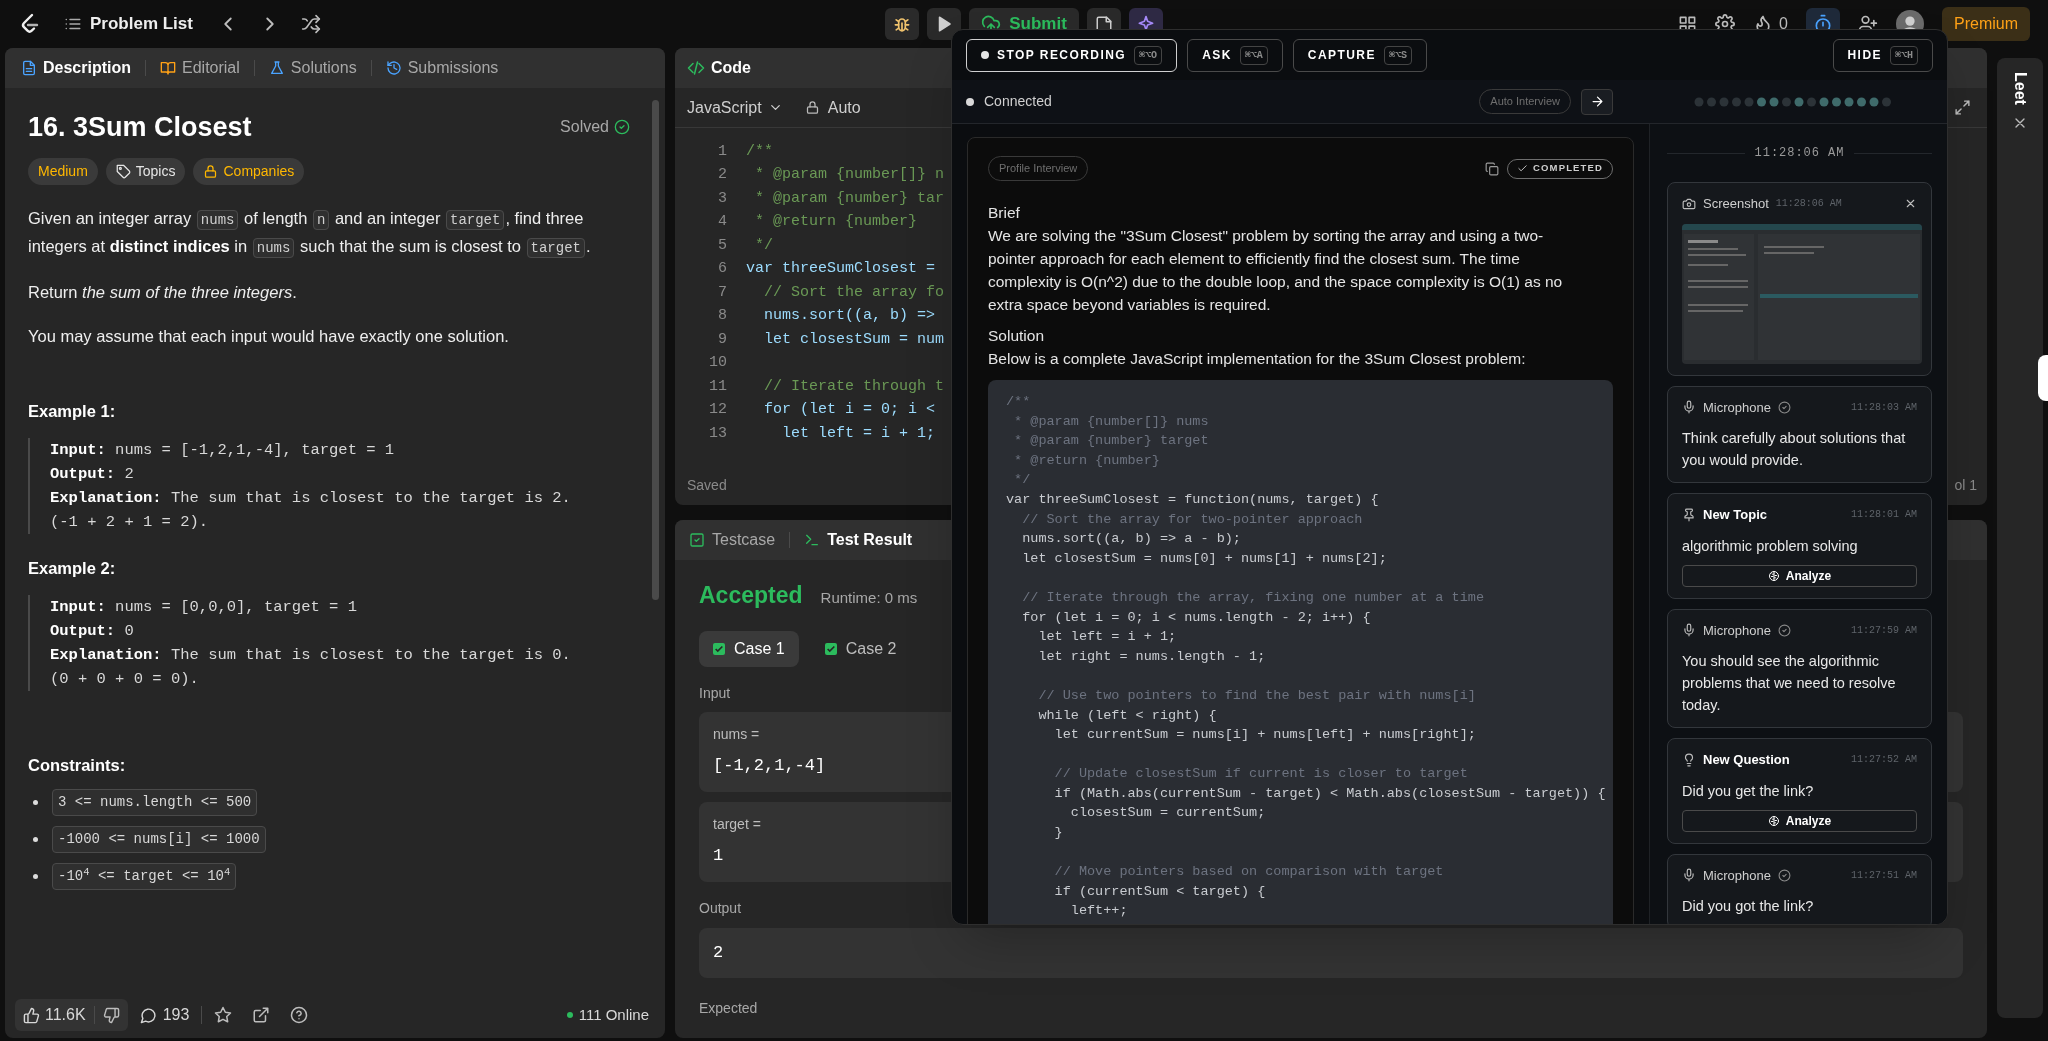 The width and height of the screenshot is (2048, 1041). What do you see at coordinates (1882, 55) in the screenshot?
I see `hide-button: HIDE ⌘⌥H` at bounding box center [1882, 55].